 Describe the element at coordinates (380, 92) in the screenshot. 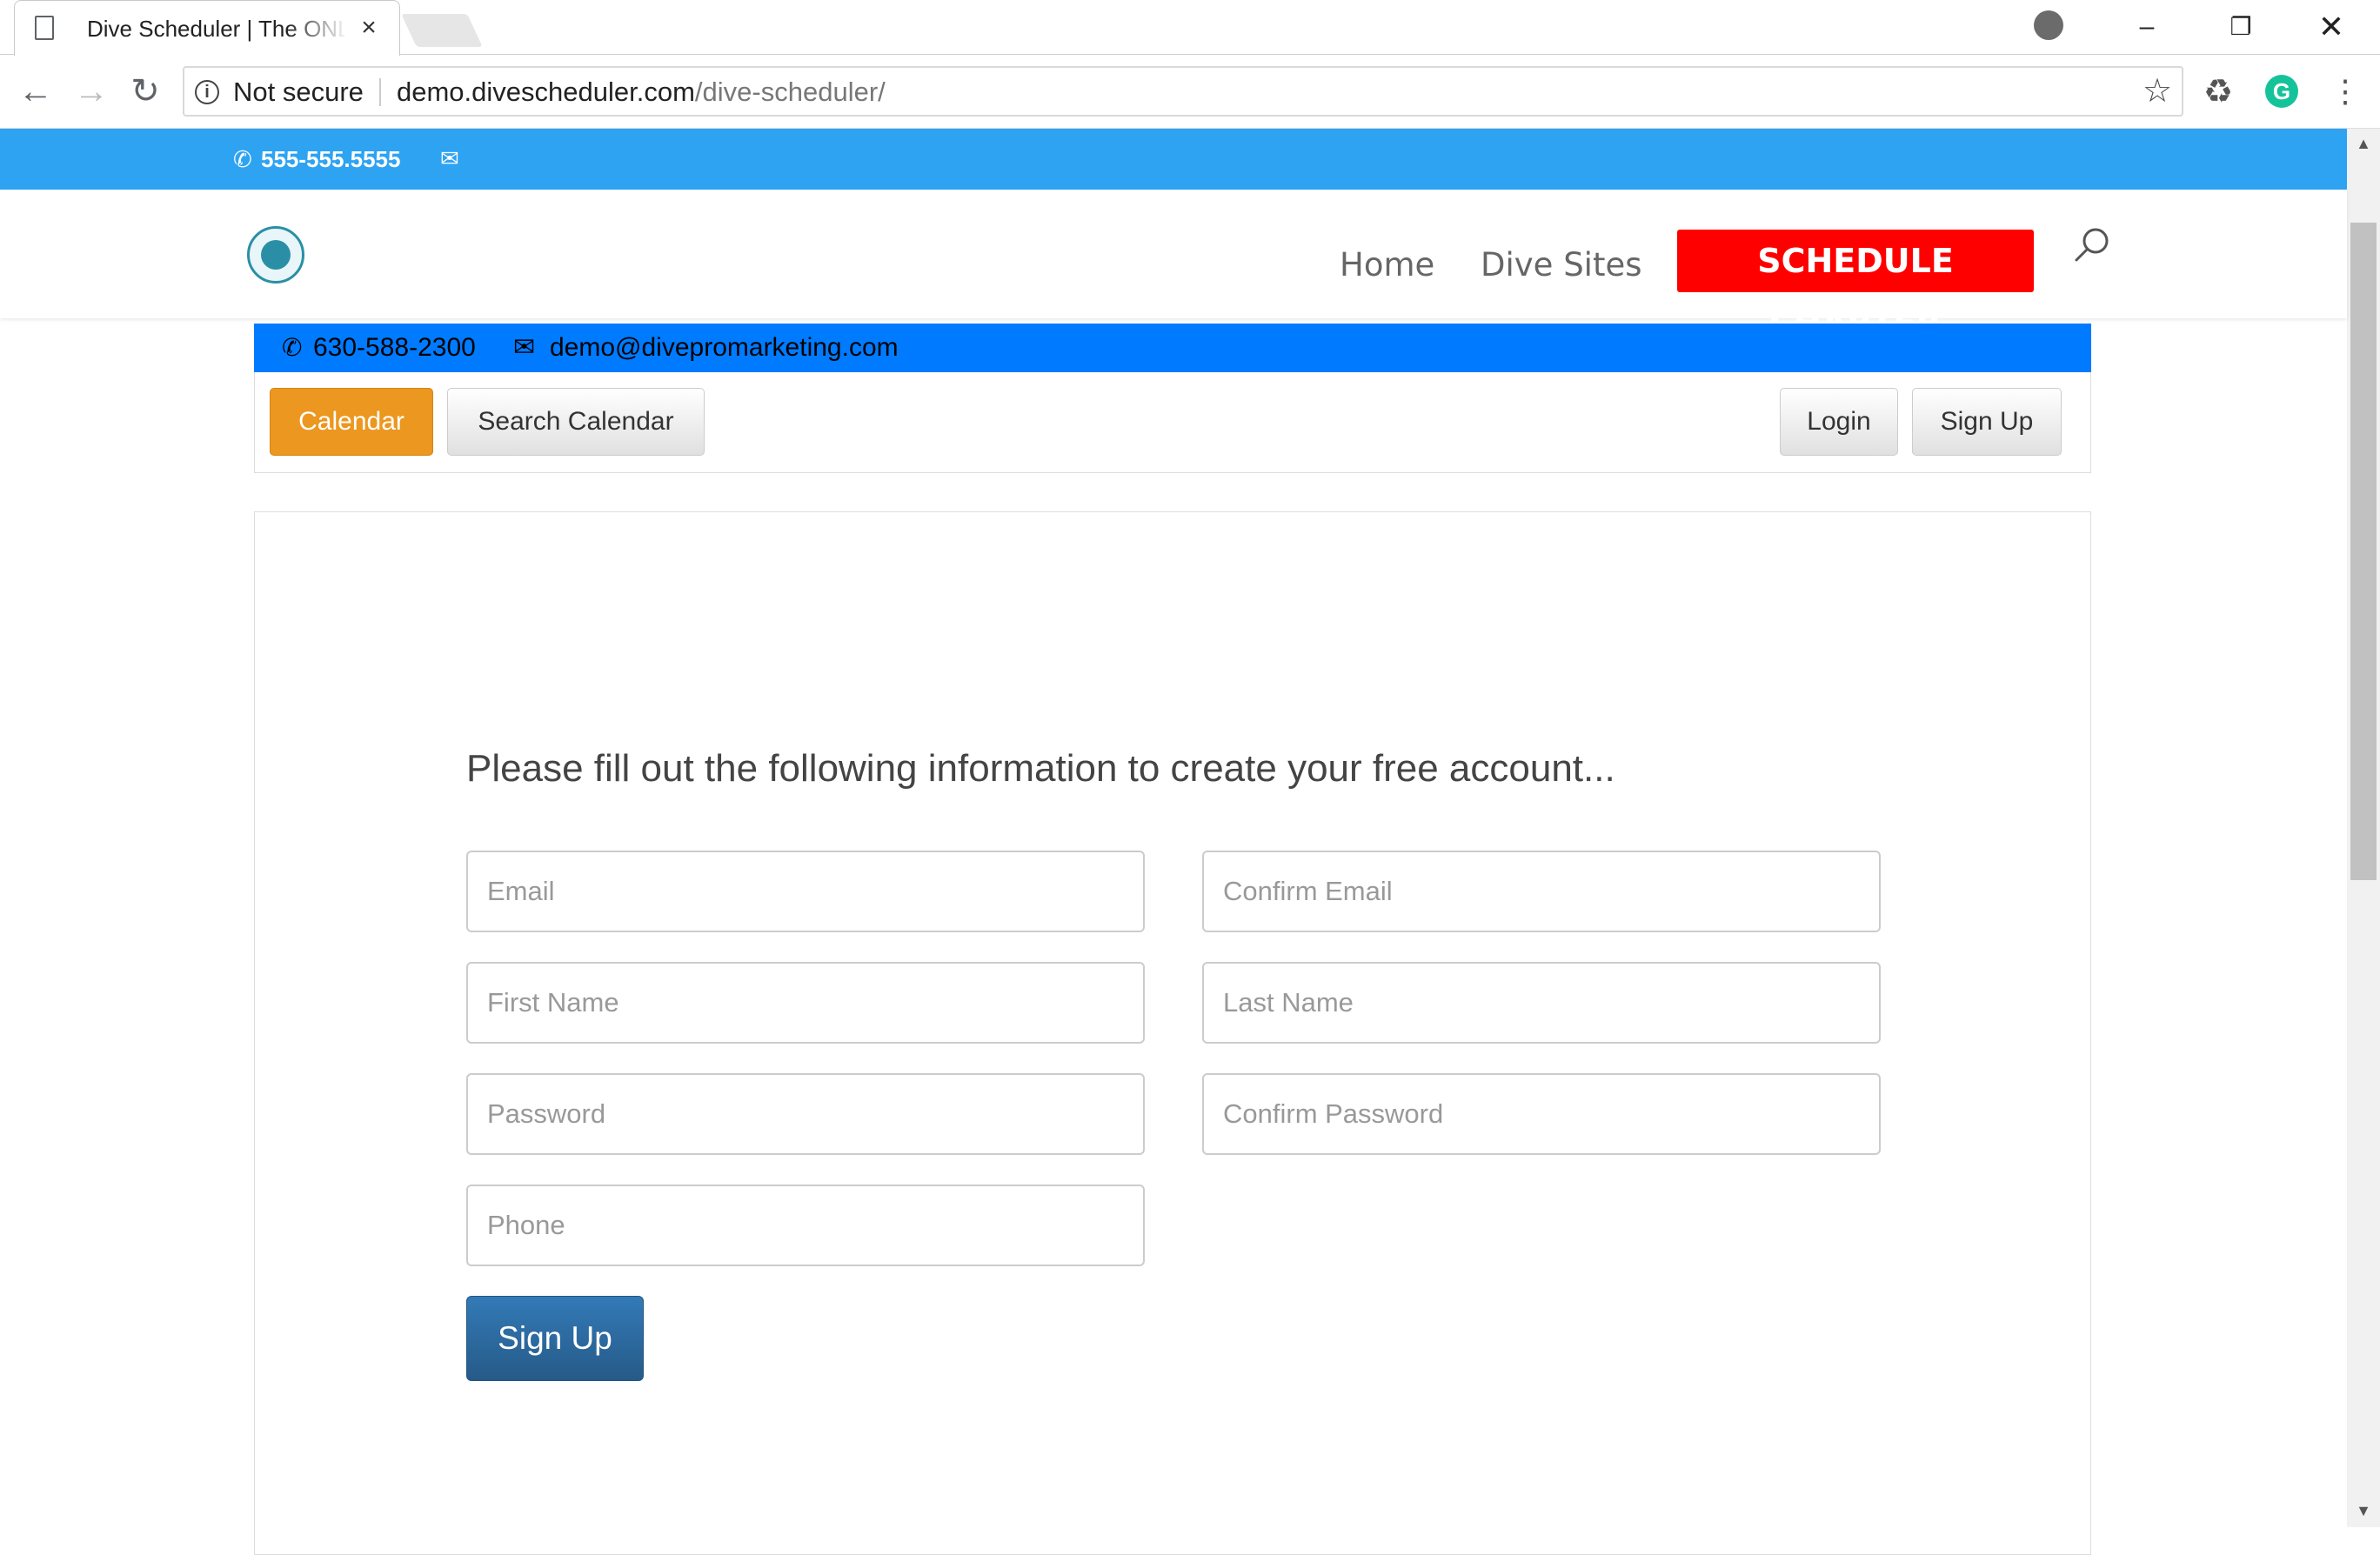

I see `address-bar-divider` at that location.